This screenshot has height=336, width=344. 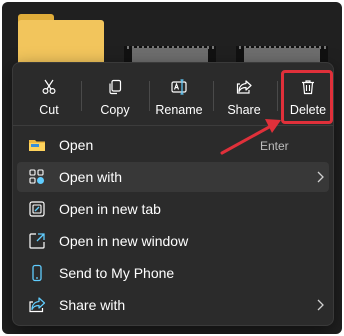 What do you see at coordinates (173, 305) in the screenshot?
I see `menu-item-share-with: Share with` at bounding box center [173, 305].